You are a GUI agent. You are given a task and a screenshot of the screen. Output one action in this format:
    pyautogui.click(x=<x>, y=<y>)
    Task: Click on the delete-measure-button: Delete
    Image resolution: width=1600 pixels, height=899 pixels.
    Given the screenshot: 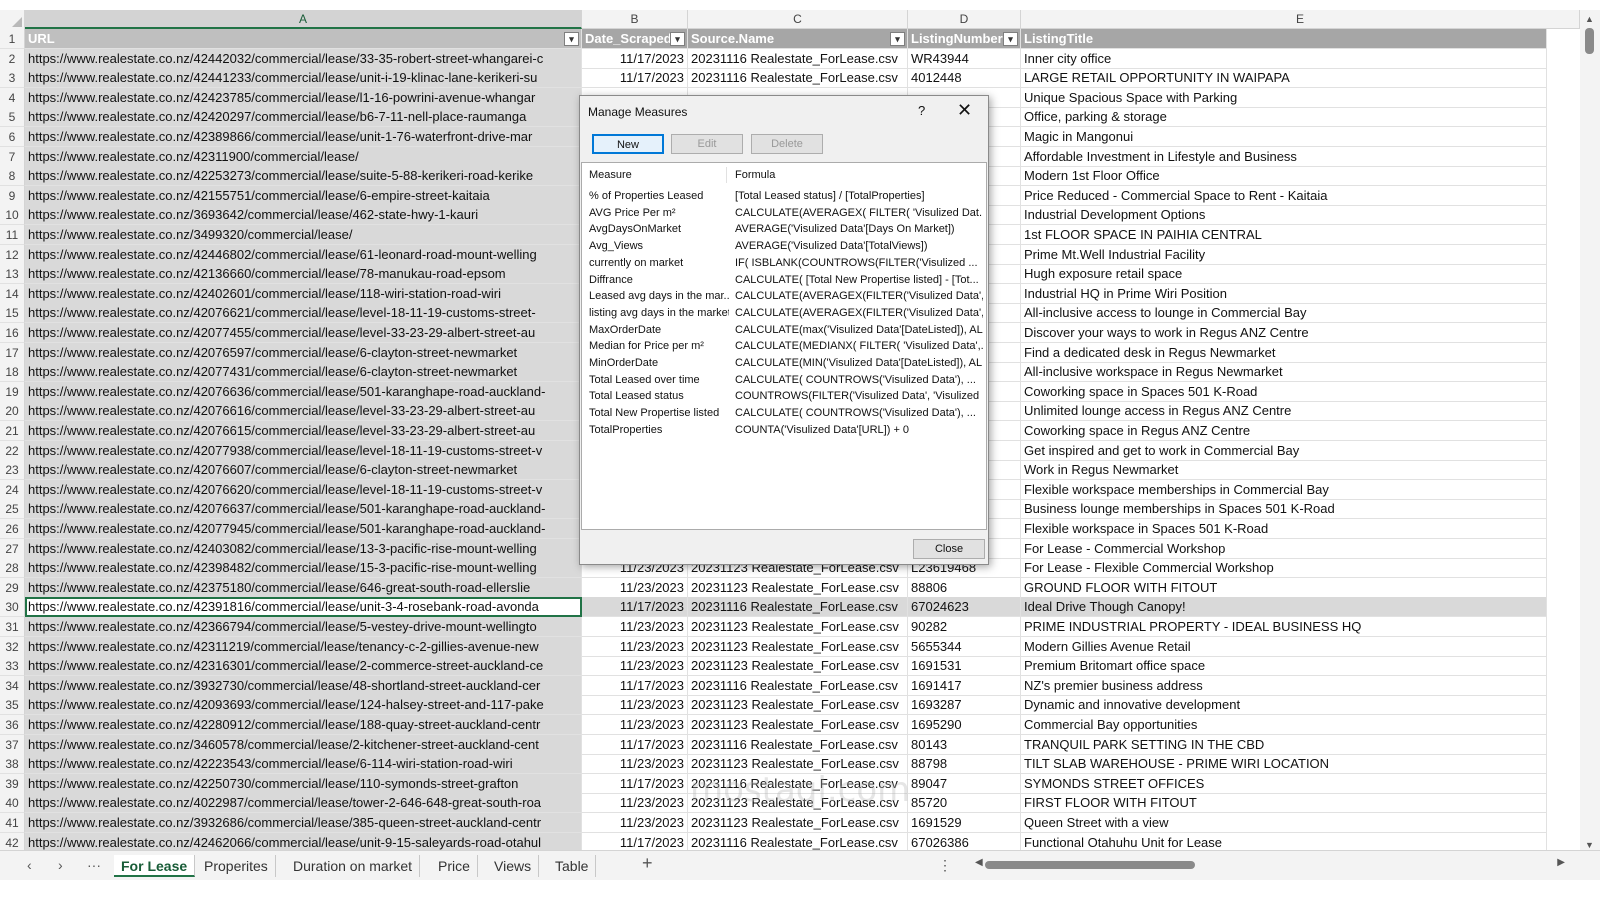 What is the action you would take?
    pyautogui.click(x=787, y=144)
    